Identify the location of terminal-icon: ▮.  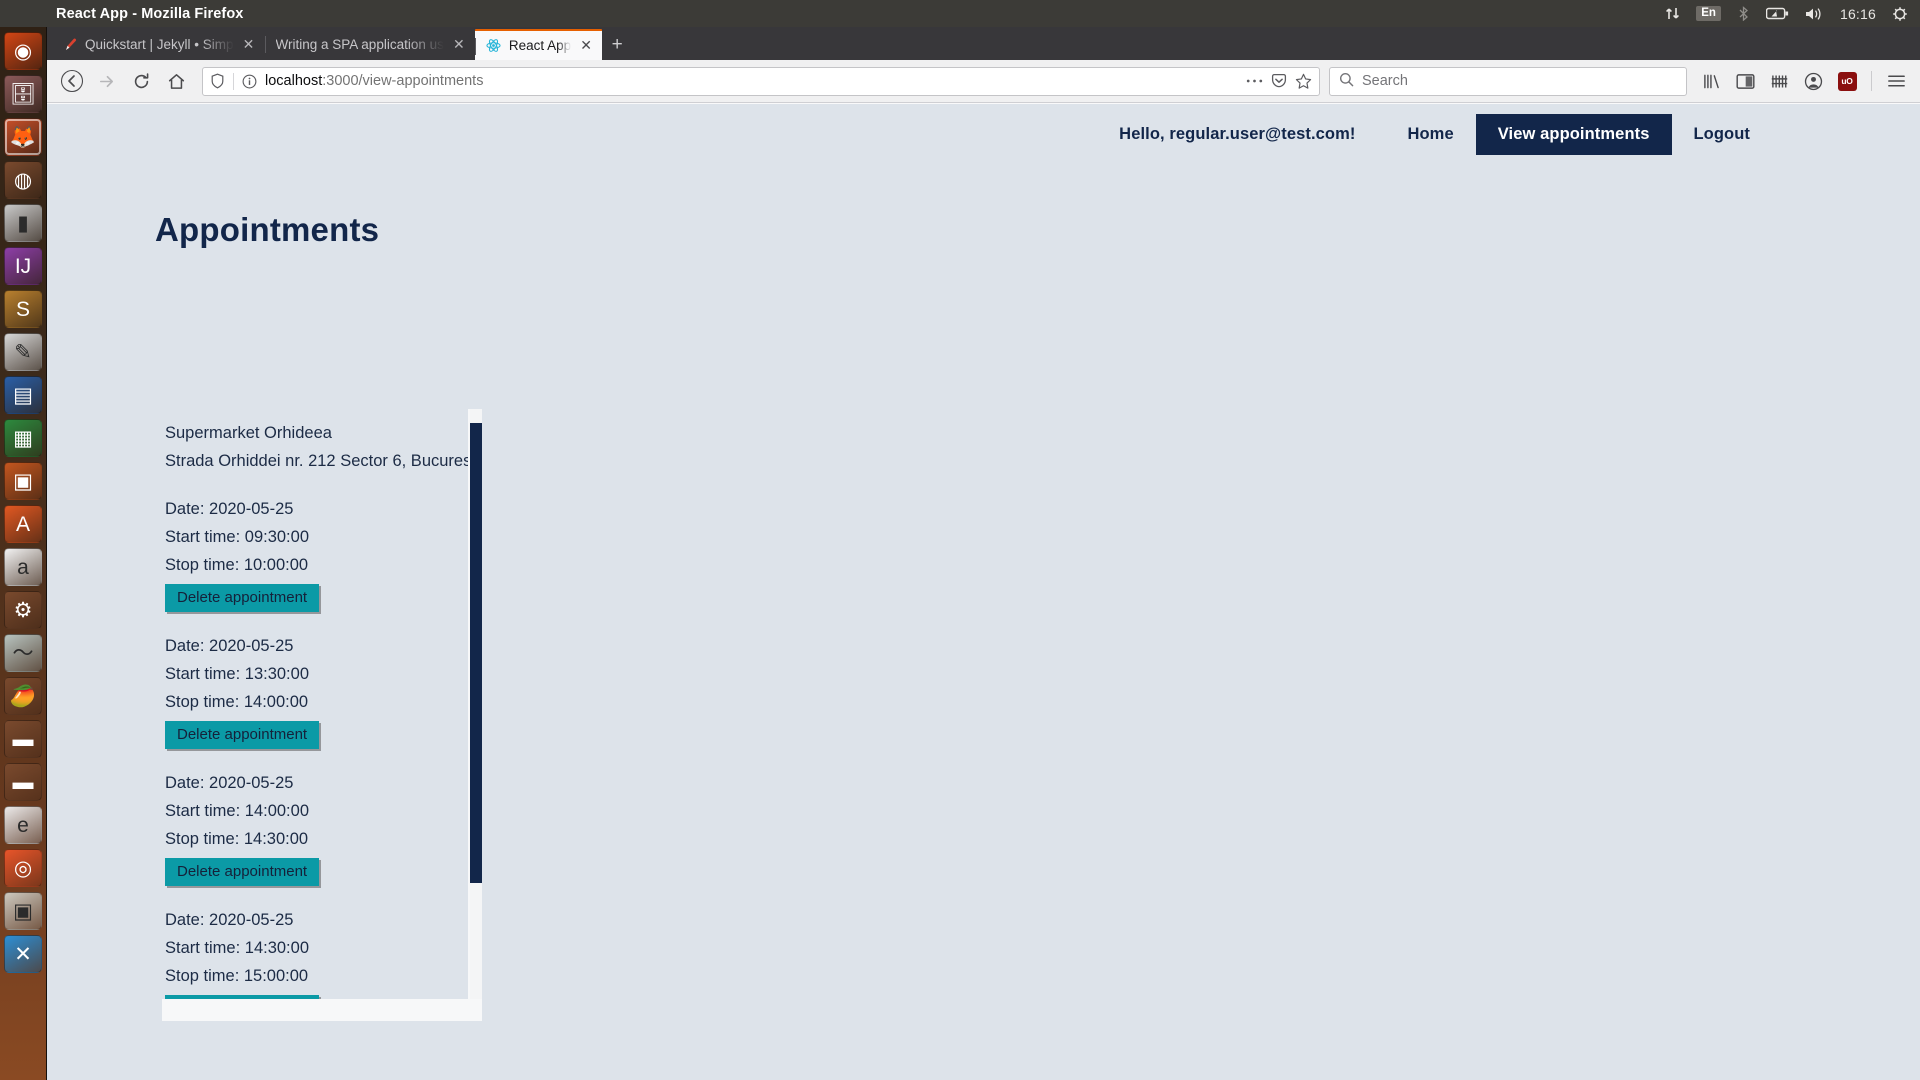
(23, 223).